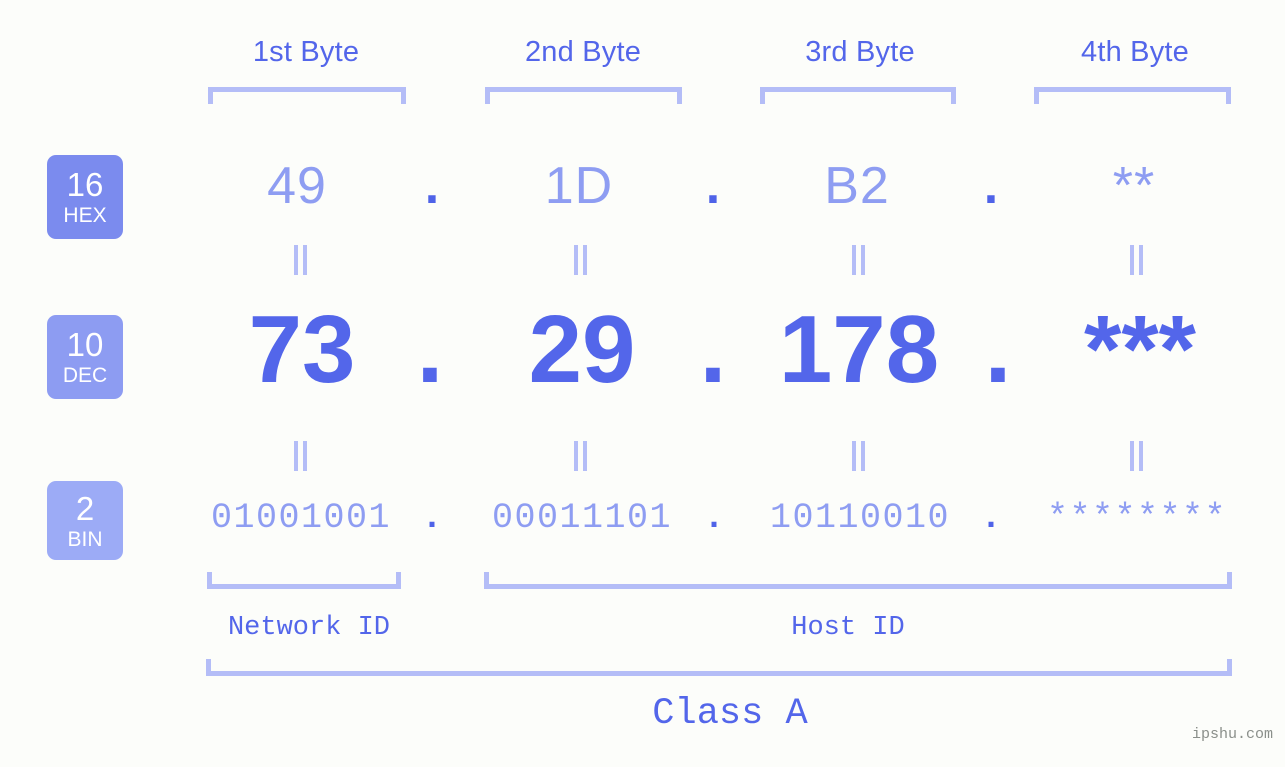 This screenshot has width=1285, height=767. What do you see at coordinates (860, 518) in the screenshot?
I see `bin-byte-3: 10110010` at bounding box center [860, 518].